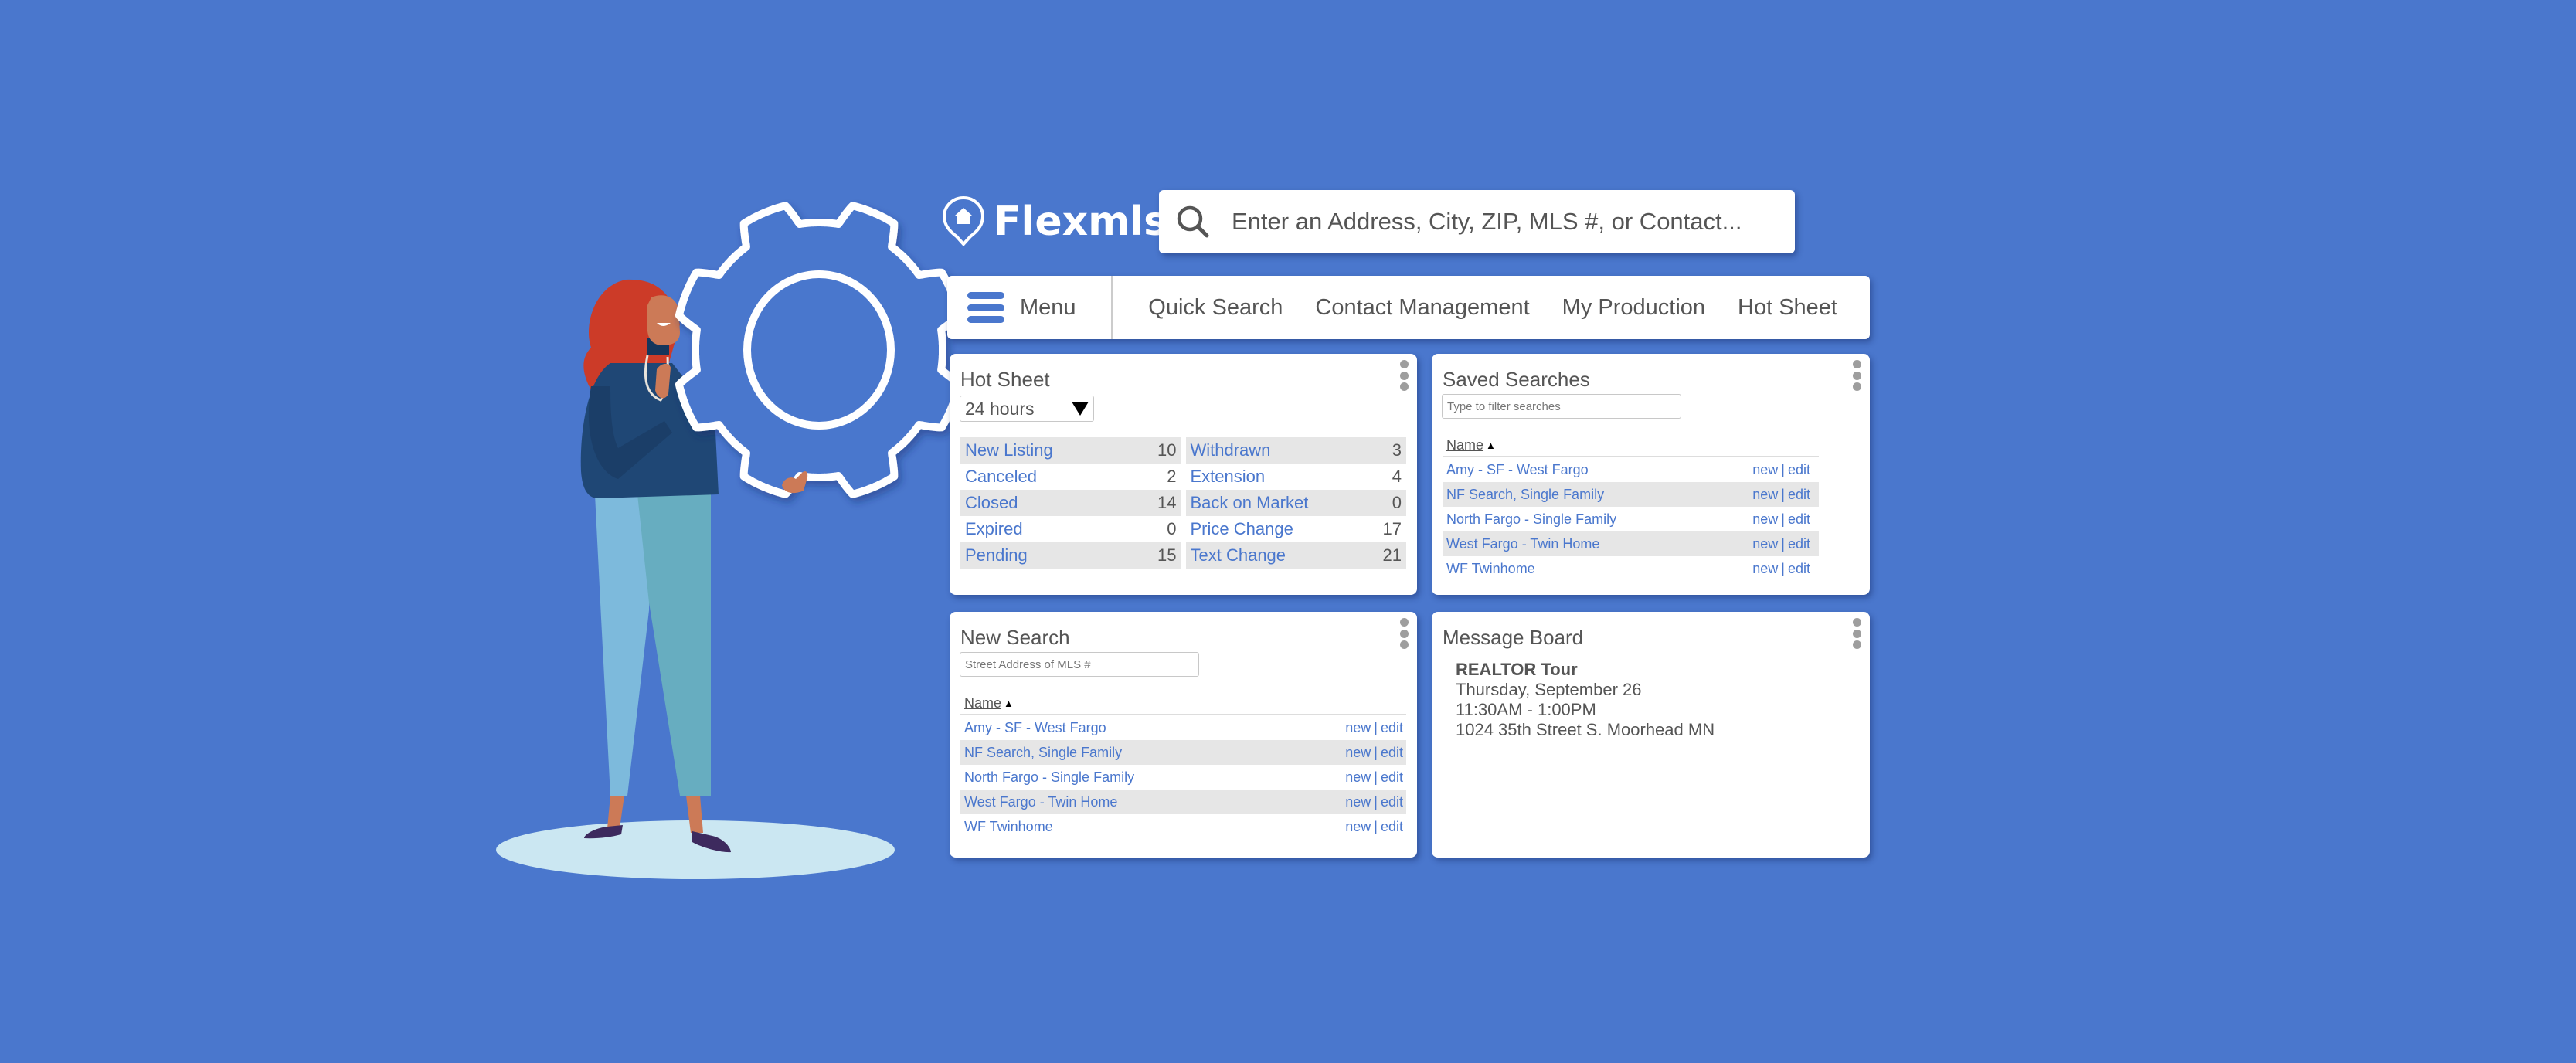 The image size is (2576, 1063). Describe the element at coordinates (1531, 519) in the screenshot. I see `saved-search-link: North Fargo - Single Family` at that location.